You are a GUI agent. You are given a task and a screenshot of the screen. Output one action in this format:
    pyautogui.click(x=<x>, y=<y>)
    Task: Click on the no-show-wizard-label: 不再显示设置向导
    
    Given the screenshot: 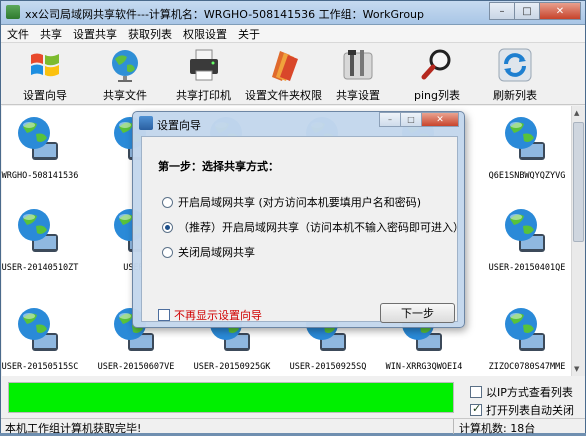 What is the action you would take?
    pyautogui.click(x=218, y=315)
    